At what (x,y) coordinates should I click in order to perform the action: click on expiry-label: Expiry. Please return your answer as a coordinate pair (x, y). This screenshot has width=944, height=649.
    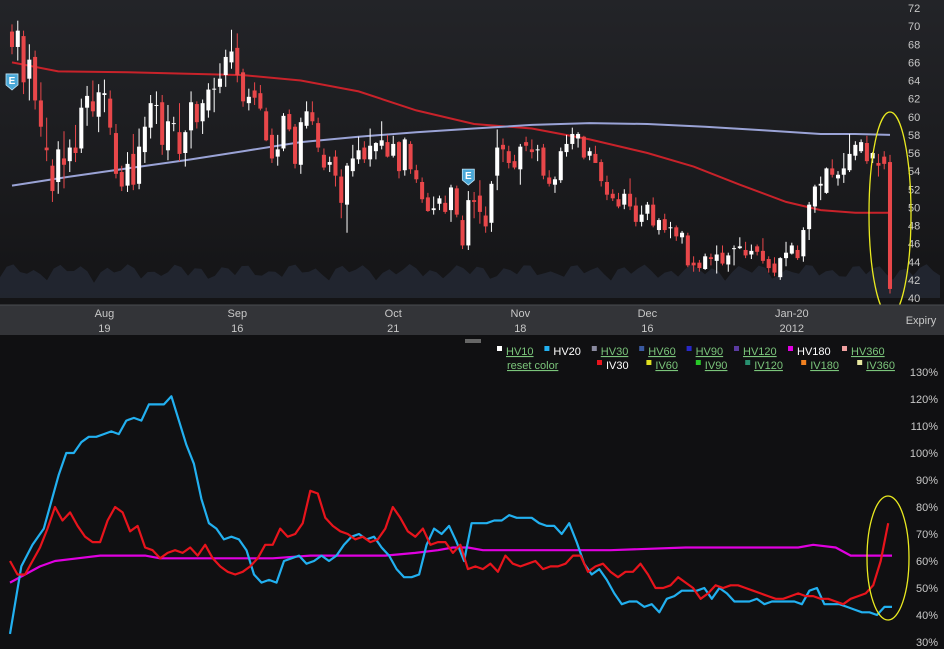
    Looking at the image, I should click on (921, 321).